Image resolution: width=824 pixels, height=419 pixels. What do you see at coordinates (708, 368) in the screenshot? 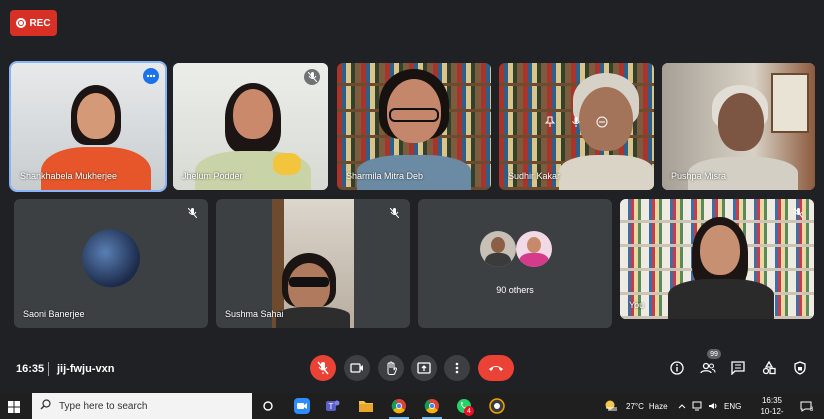
I see `people-button` at bounding box center [708, 368].